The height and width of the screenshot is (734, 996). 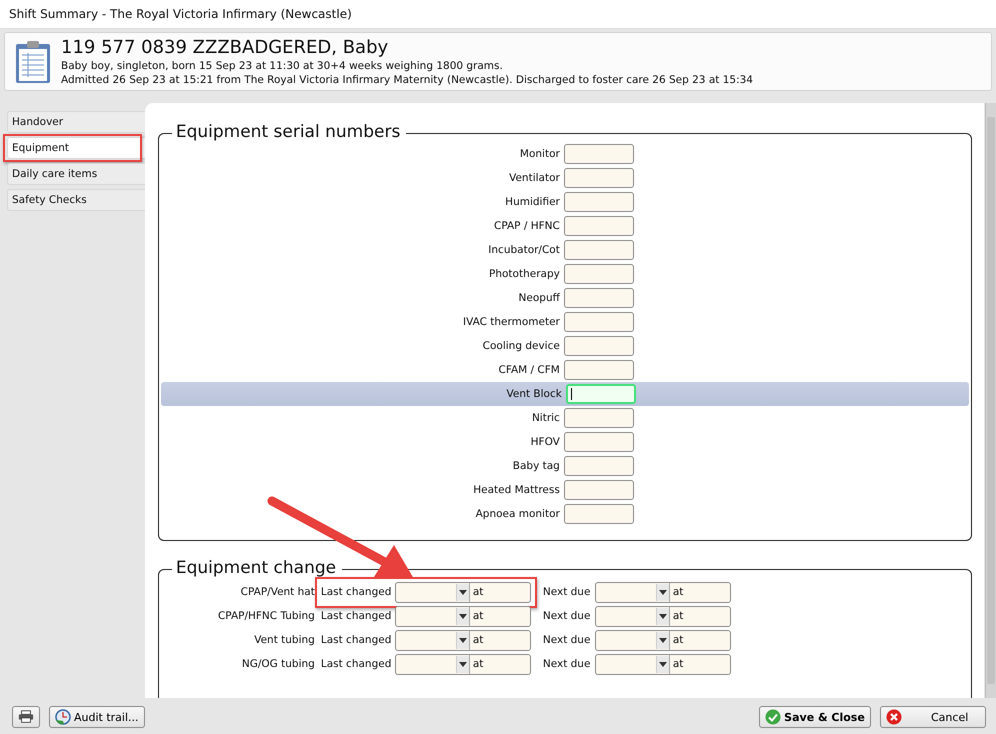 What do you see at coordinates (532, 202) in the screenshot?
I see `field-label: Humidifier` at bounding box center [532, 202].